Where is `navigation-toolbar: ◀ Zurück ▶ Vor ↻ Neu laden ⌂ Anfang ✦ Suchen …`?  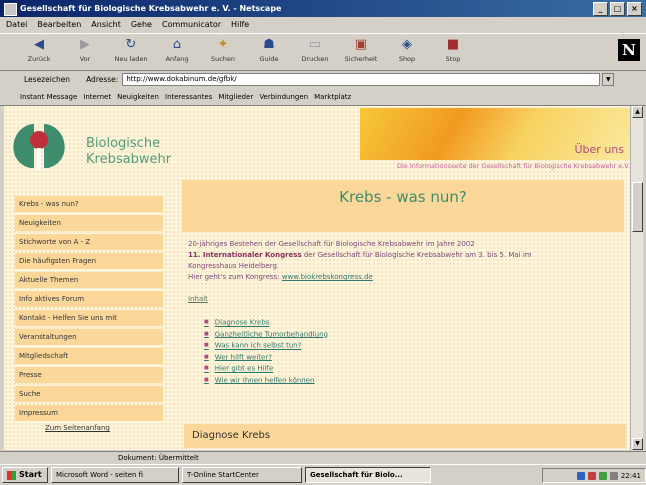
navigation-toolbar: ◀ Zurück ▶ Vor ↻ Neu laden ⌂ Anfang ✦ Suchen … is located at coordinates (323, 52).